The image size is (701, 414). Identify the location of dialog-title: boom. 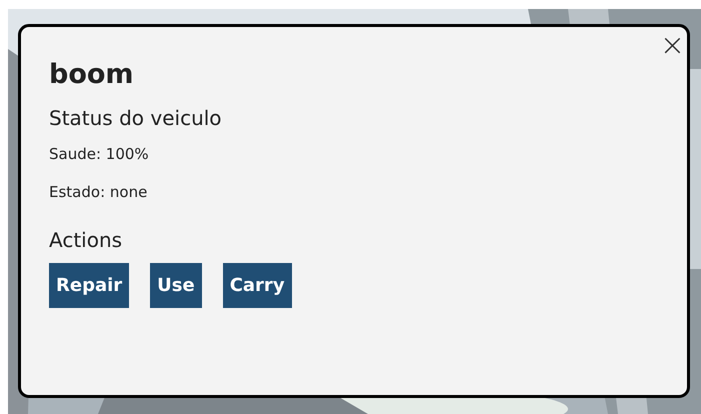
(92, 75).